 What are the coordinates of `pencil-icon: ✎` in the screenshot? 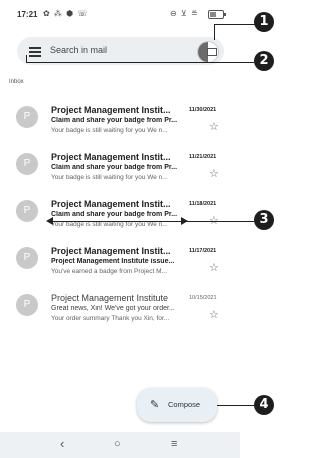 It's located at (155, 405).